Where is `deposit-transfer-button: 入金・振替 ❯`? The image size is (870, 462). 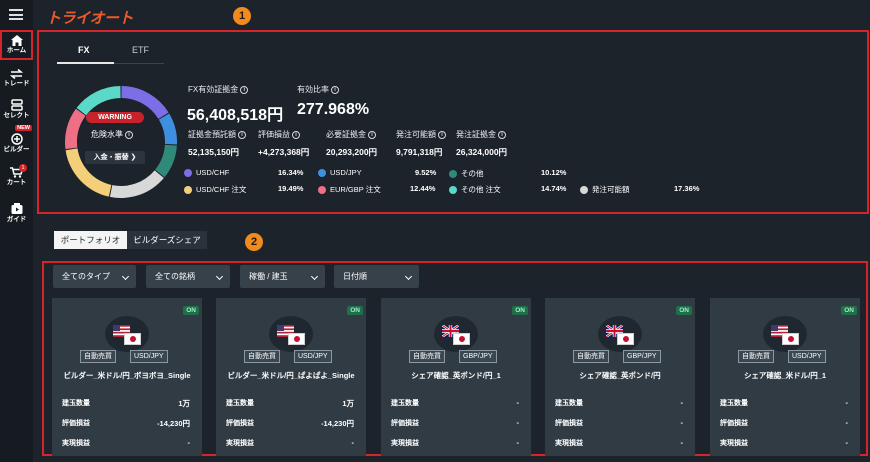
deposit-transfer-button: 入金・振替 ❯ is located at coordinates (115, 157).